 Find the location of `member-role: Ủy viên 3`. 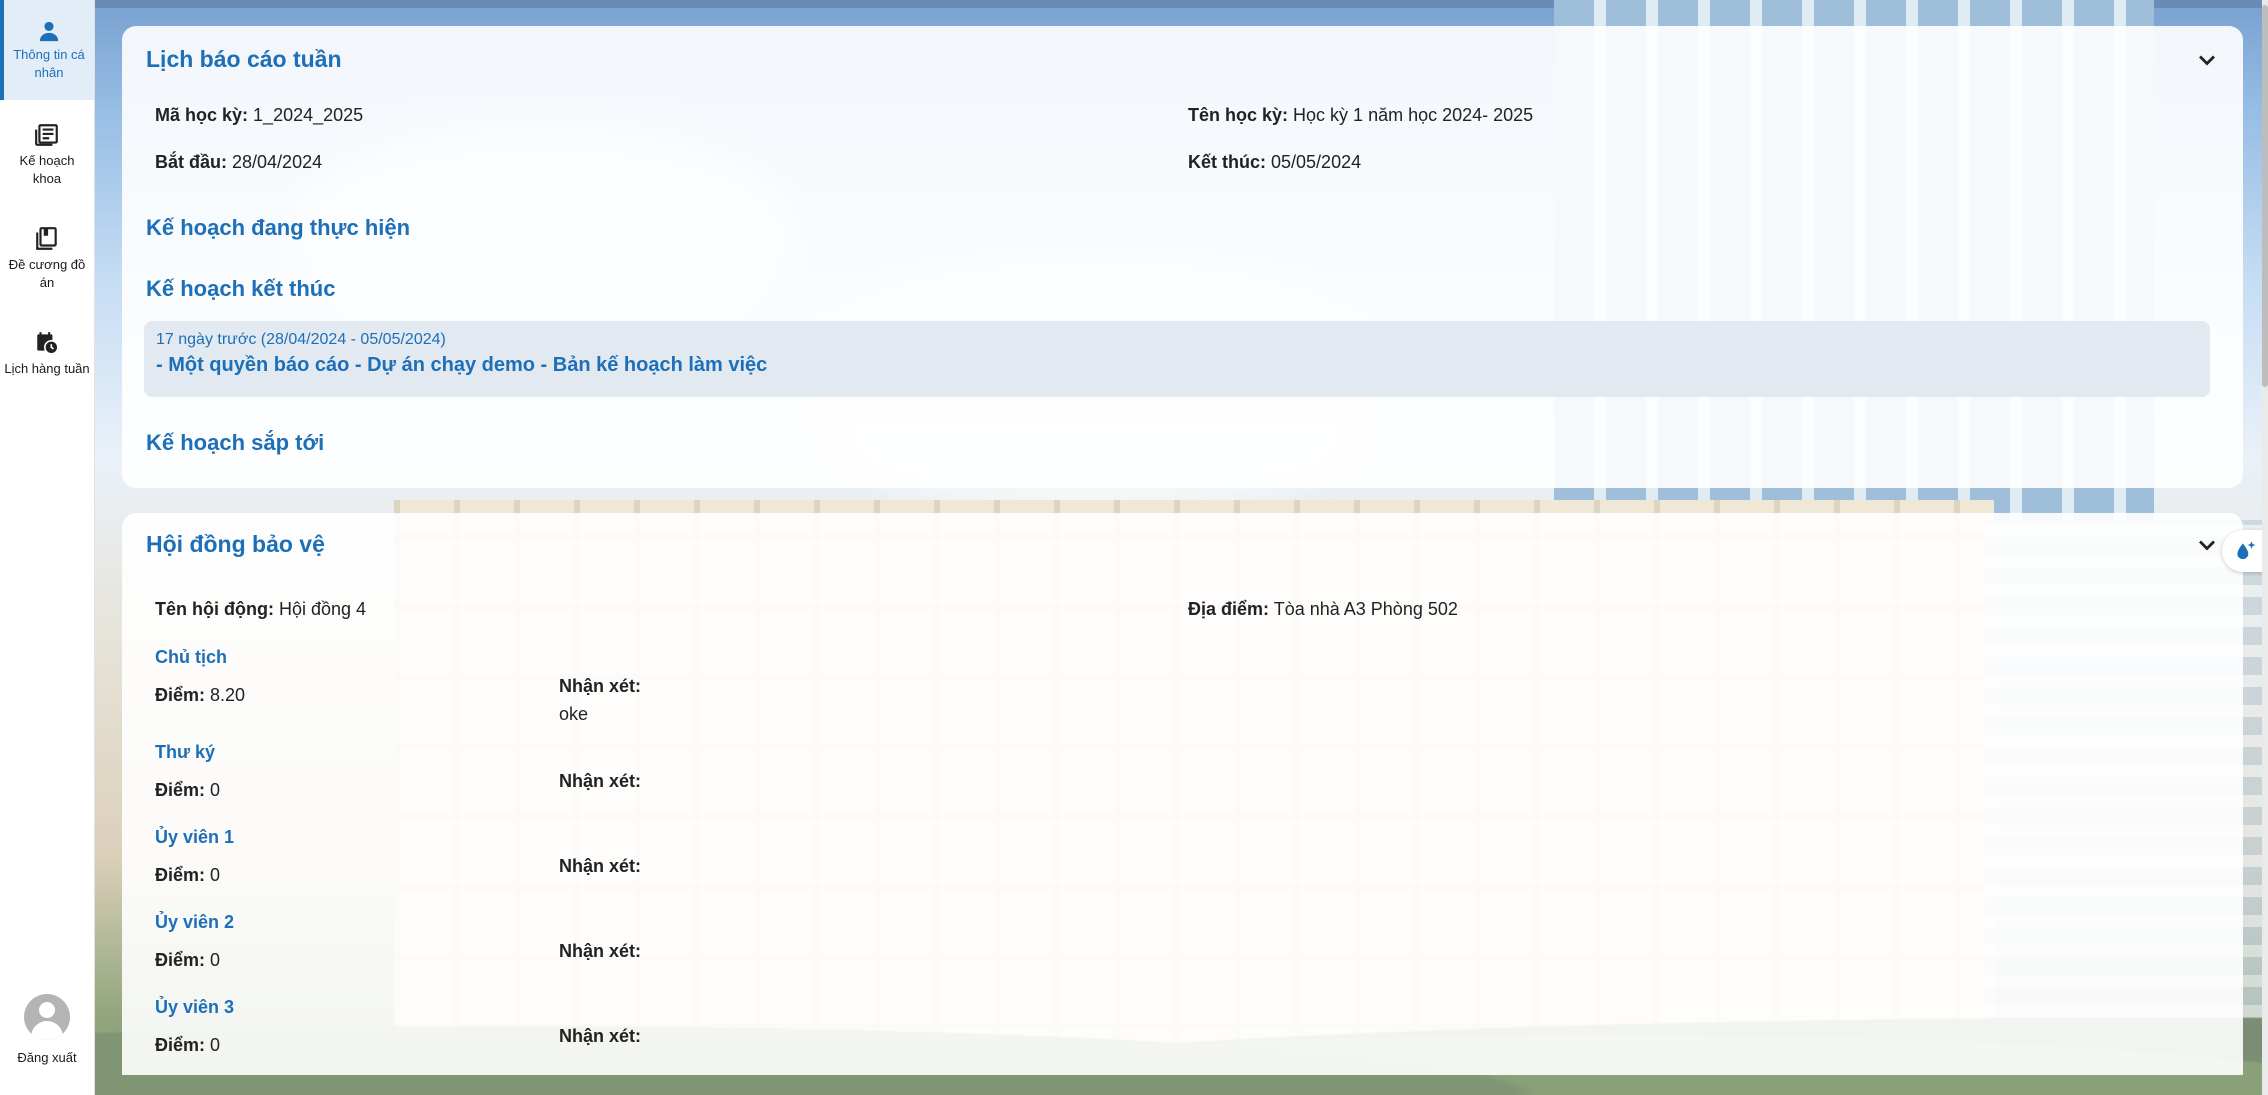

member-role: Ủy viên 3 is located at coordinates (195, 1007).